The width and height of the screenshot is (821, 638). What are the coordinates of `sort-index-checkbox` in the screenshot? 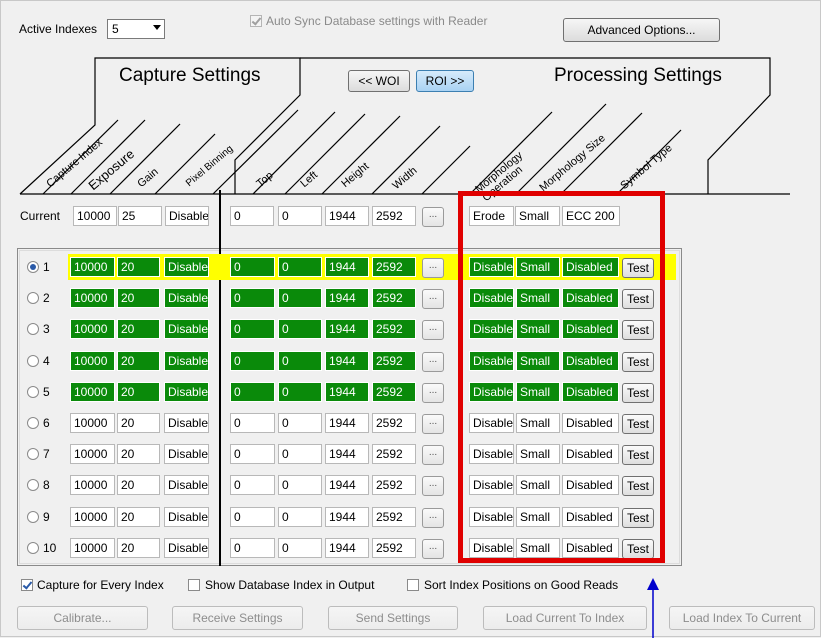 It's located at (413, 585).